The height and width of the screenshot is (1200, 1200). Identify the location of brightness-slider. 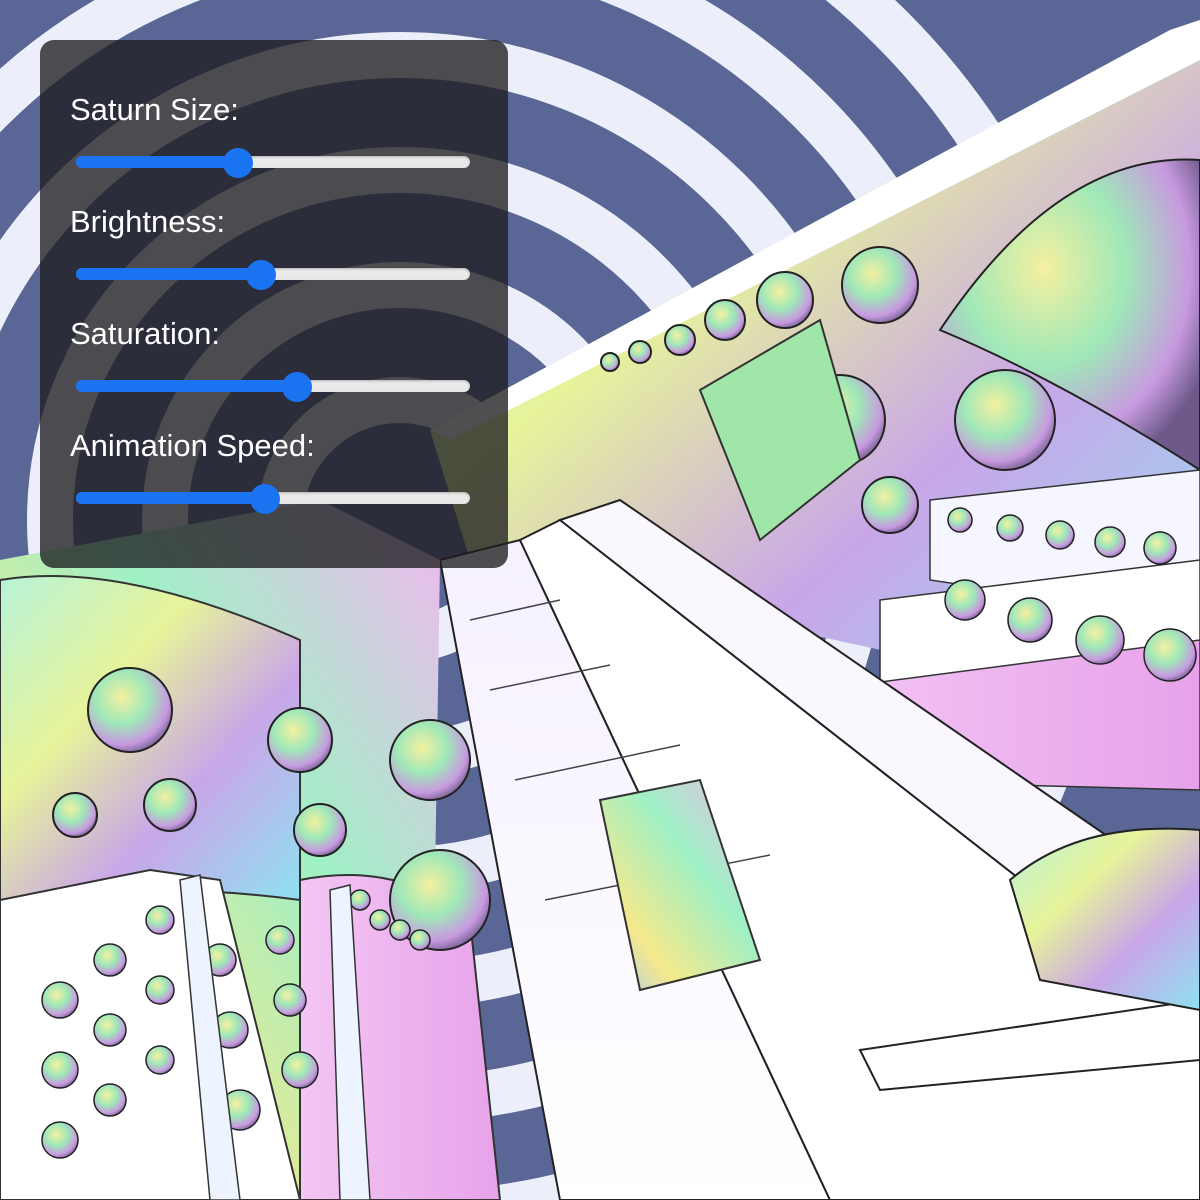
(276, 275).